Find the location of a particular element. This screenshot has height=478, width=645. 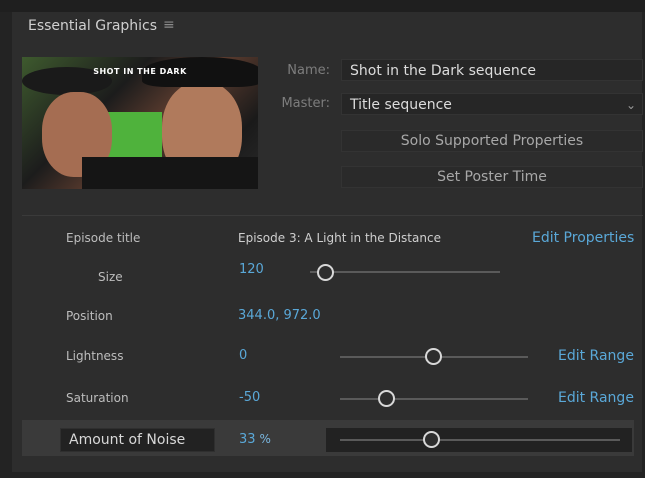

master-dropdown-value: Title sequence is located at coordinates (401, 105).